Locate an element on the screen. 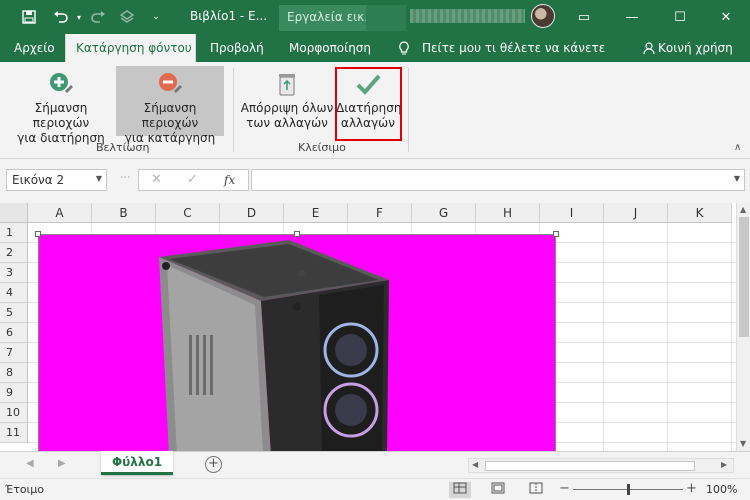 This screenshot has width=750, height=500. select-all-corner is located at coordinates (14, 213).